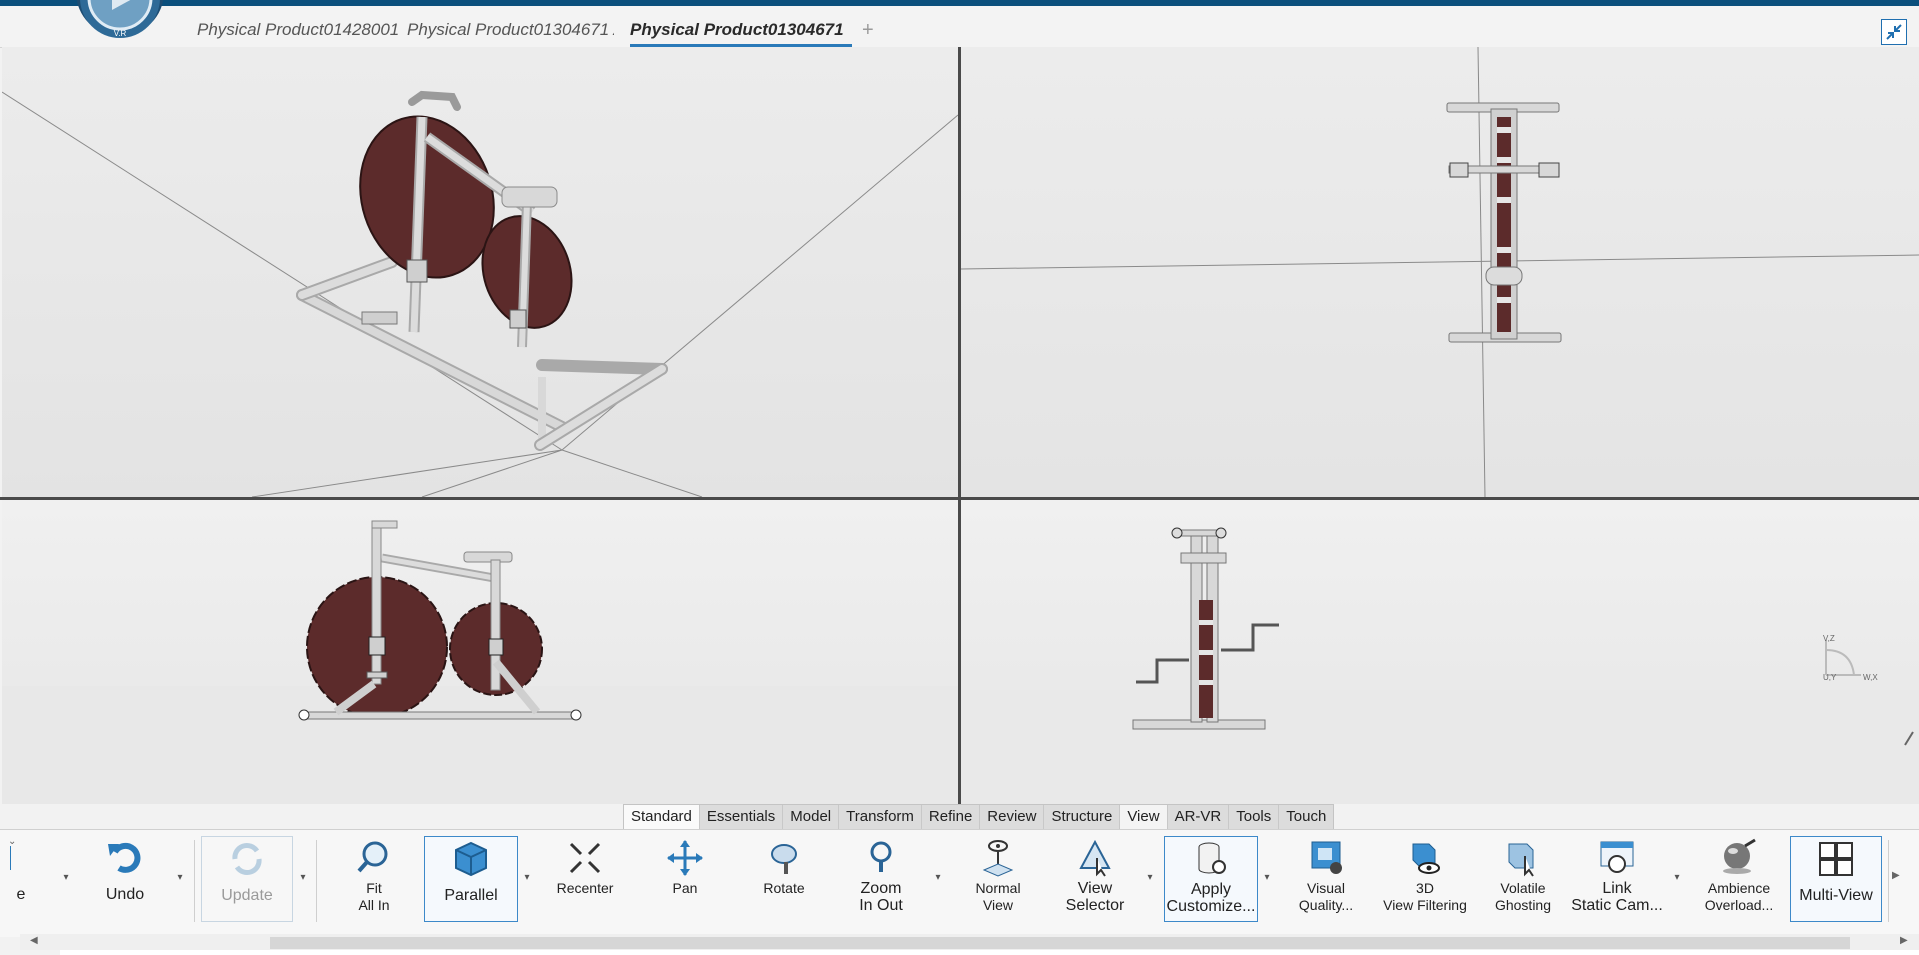  Describe the element at coordinates (998, 858) in the screenshot. I see `normal-view-icon` at that location.